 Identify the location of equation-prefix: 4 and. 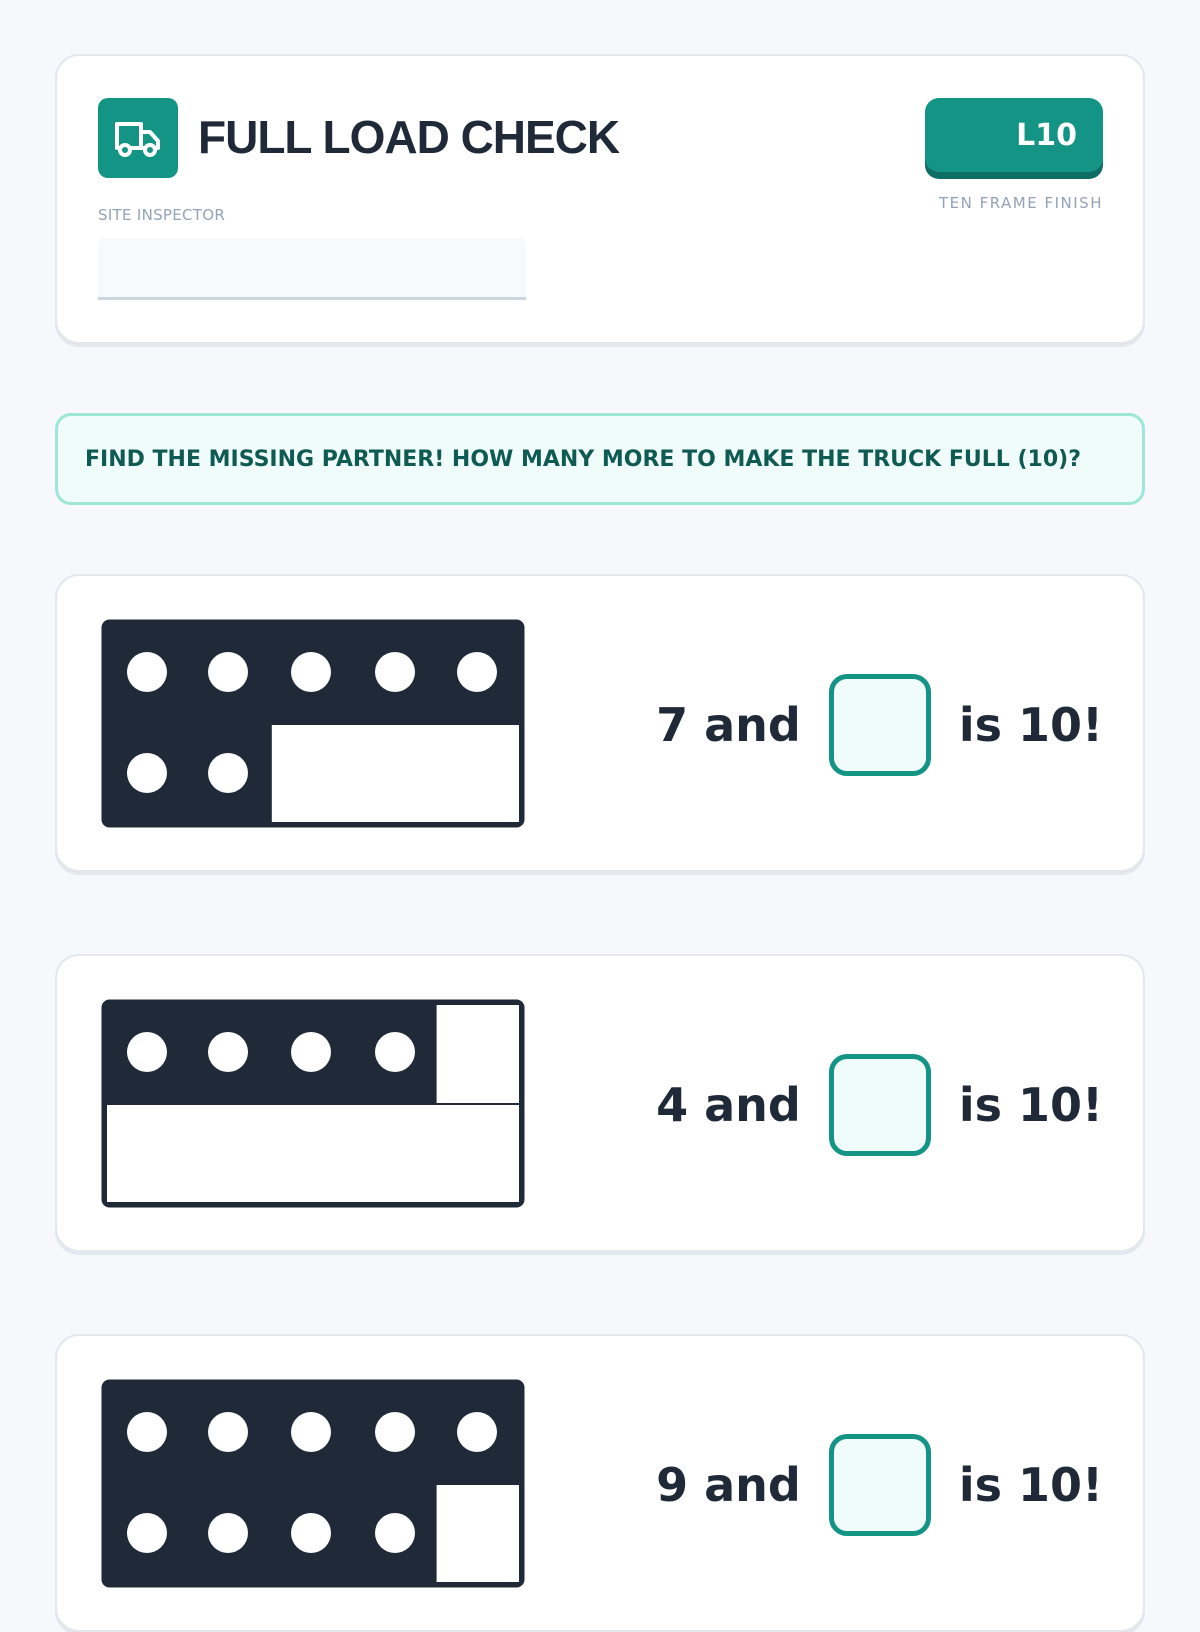
(728, 1105).